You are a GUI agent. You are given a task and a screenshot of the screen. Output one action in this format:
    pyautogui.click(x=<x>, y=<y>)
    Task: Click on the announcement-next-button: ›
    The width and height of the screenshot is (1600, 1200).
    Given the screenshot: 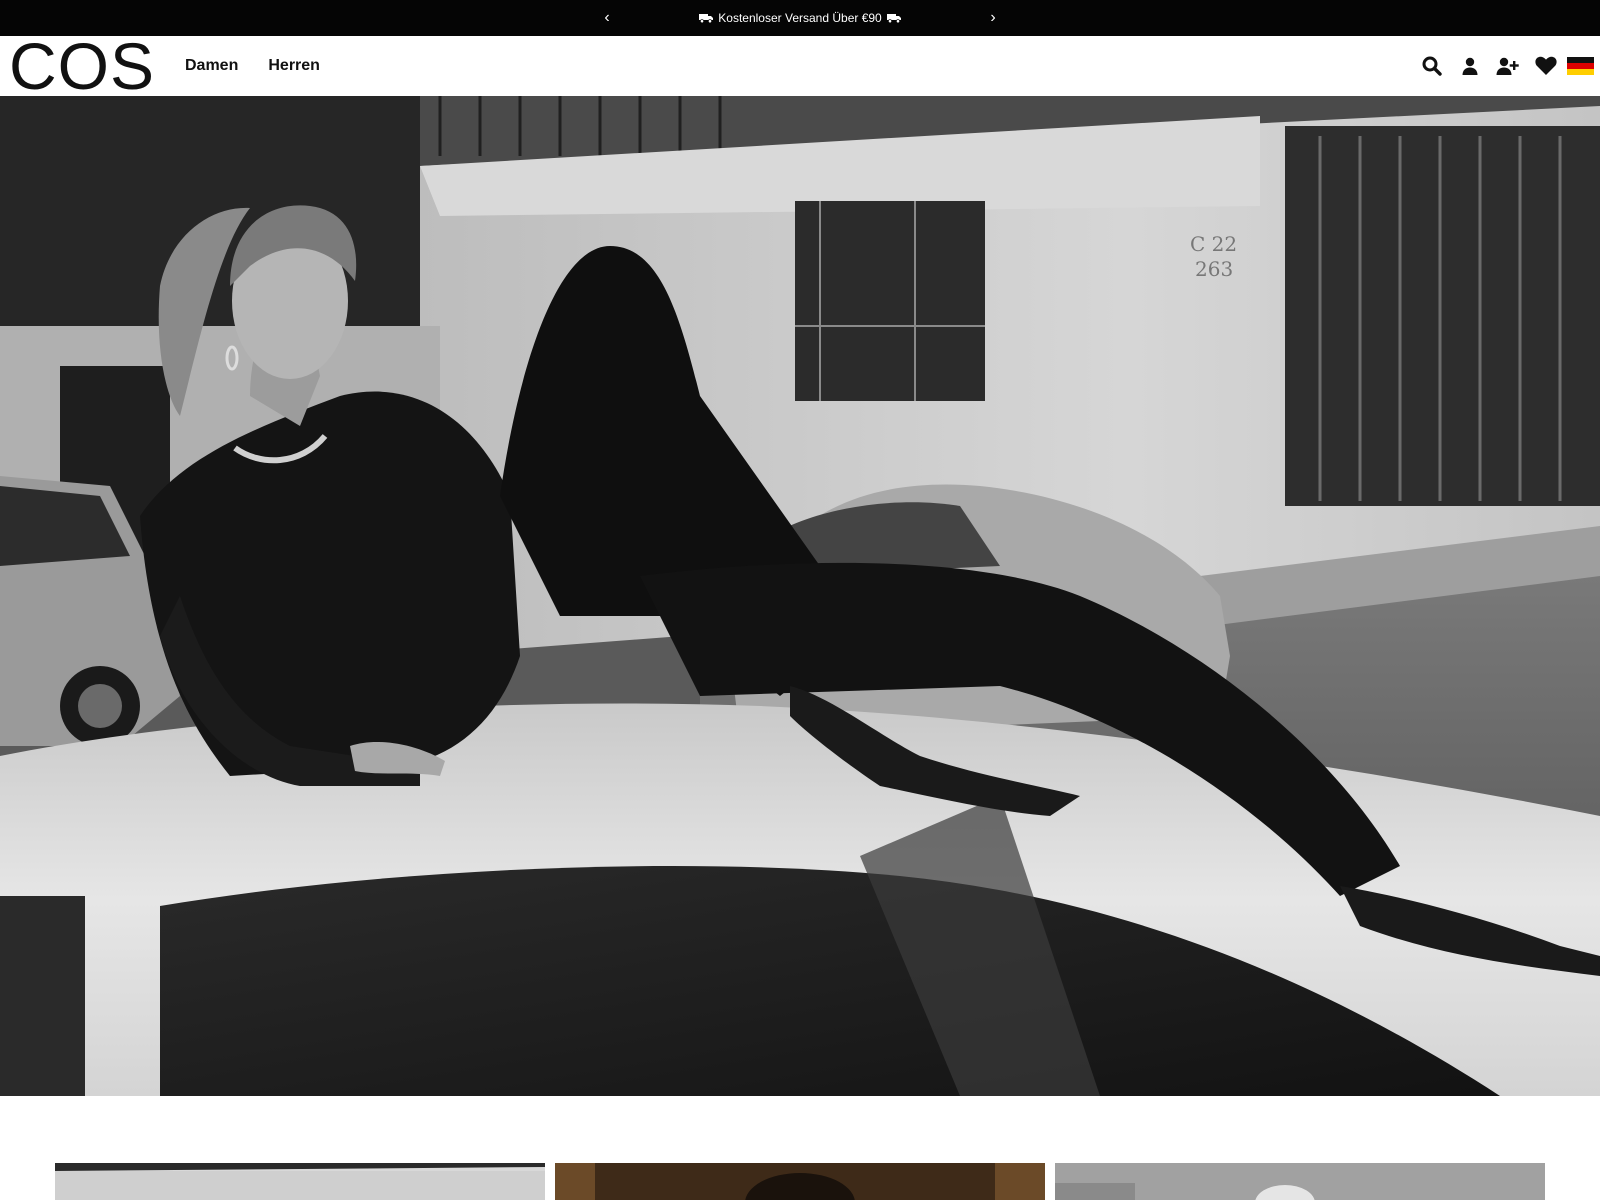 What is the action you would take?
    pyautogui.click(x=993, y=18)
    